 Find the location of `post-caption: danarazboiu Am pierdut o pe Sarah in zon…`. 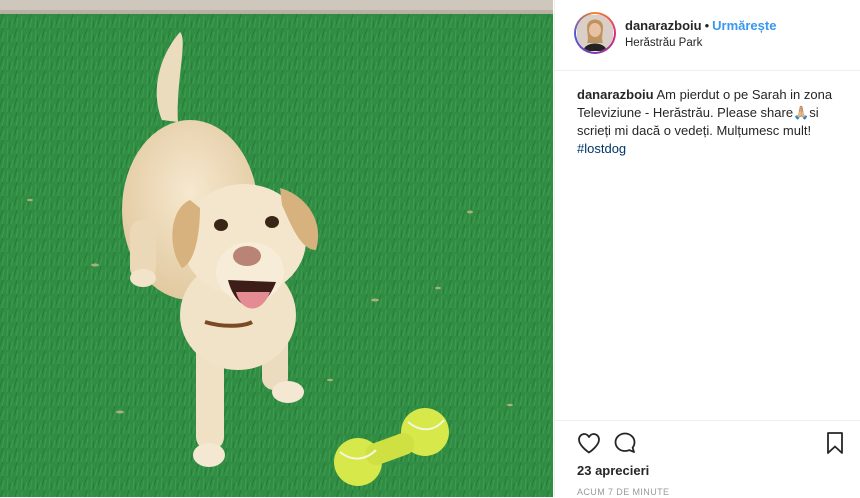

post-caption: danarazboiu Am pierdut o pe Sarah in zon… is located at coordinates (712, 122).